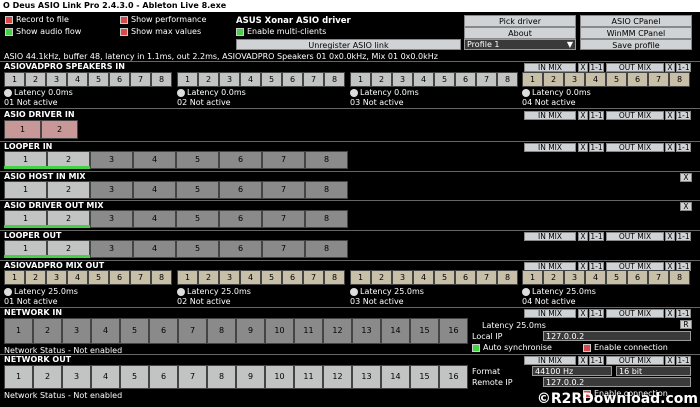  I want to click on network-out-channel-13: 13, so click(366, 377).